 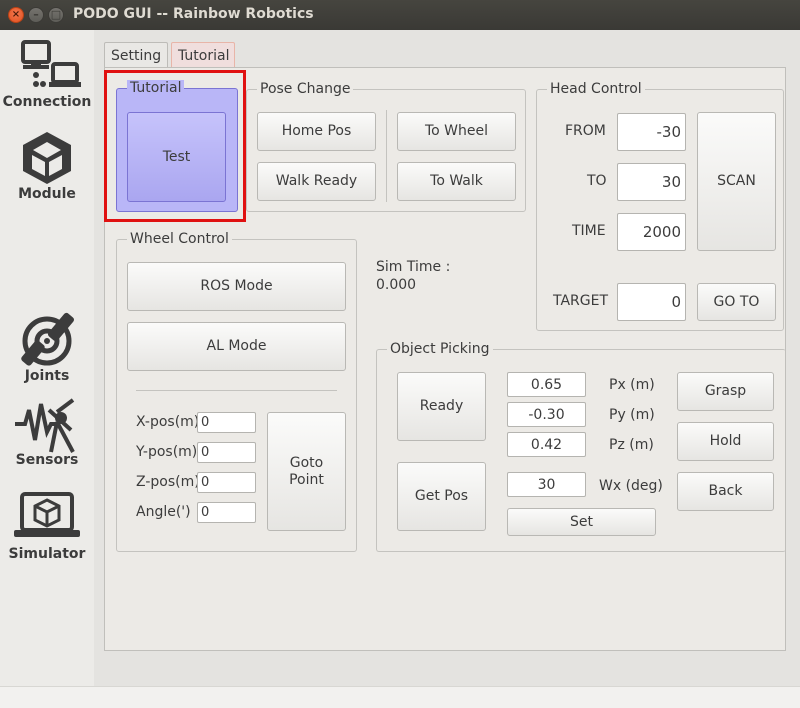 What do you see at coordinates (168, 422) in the screenshot?
I see `x-pos-label: X-pos(m)` at bounding box center [168, 422].